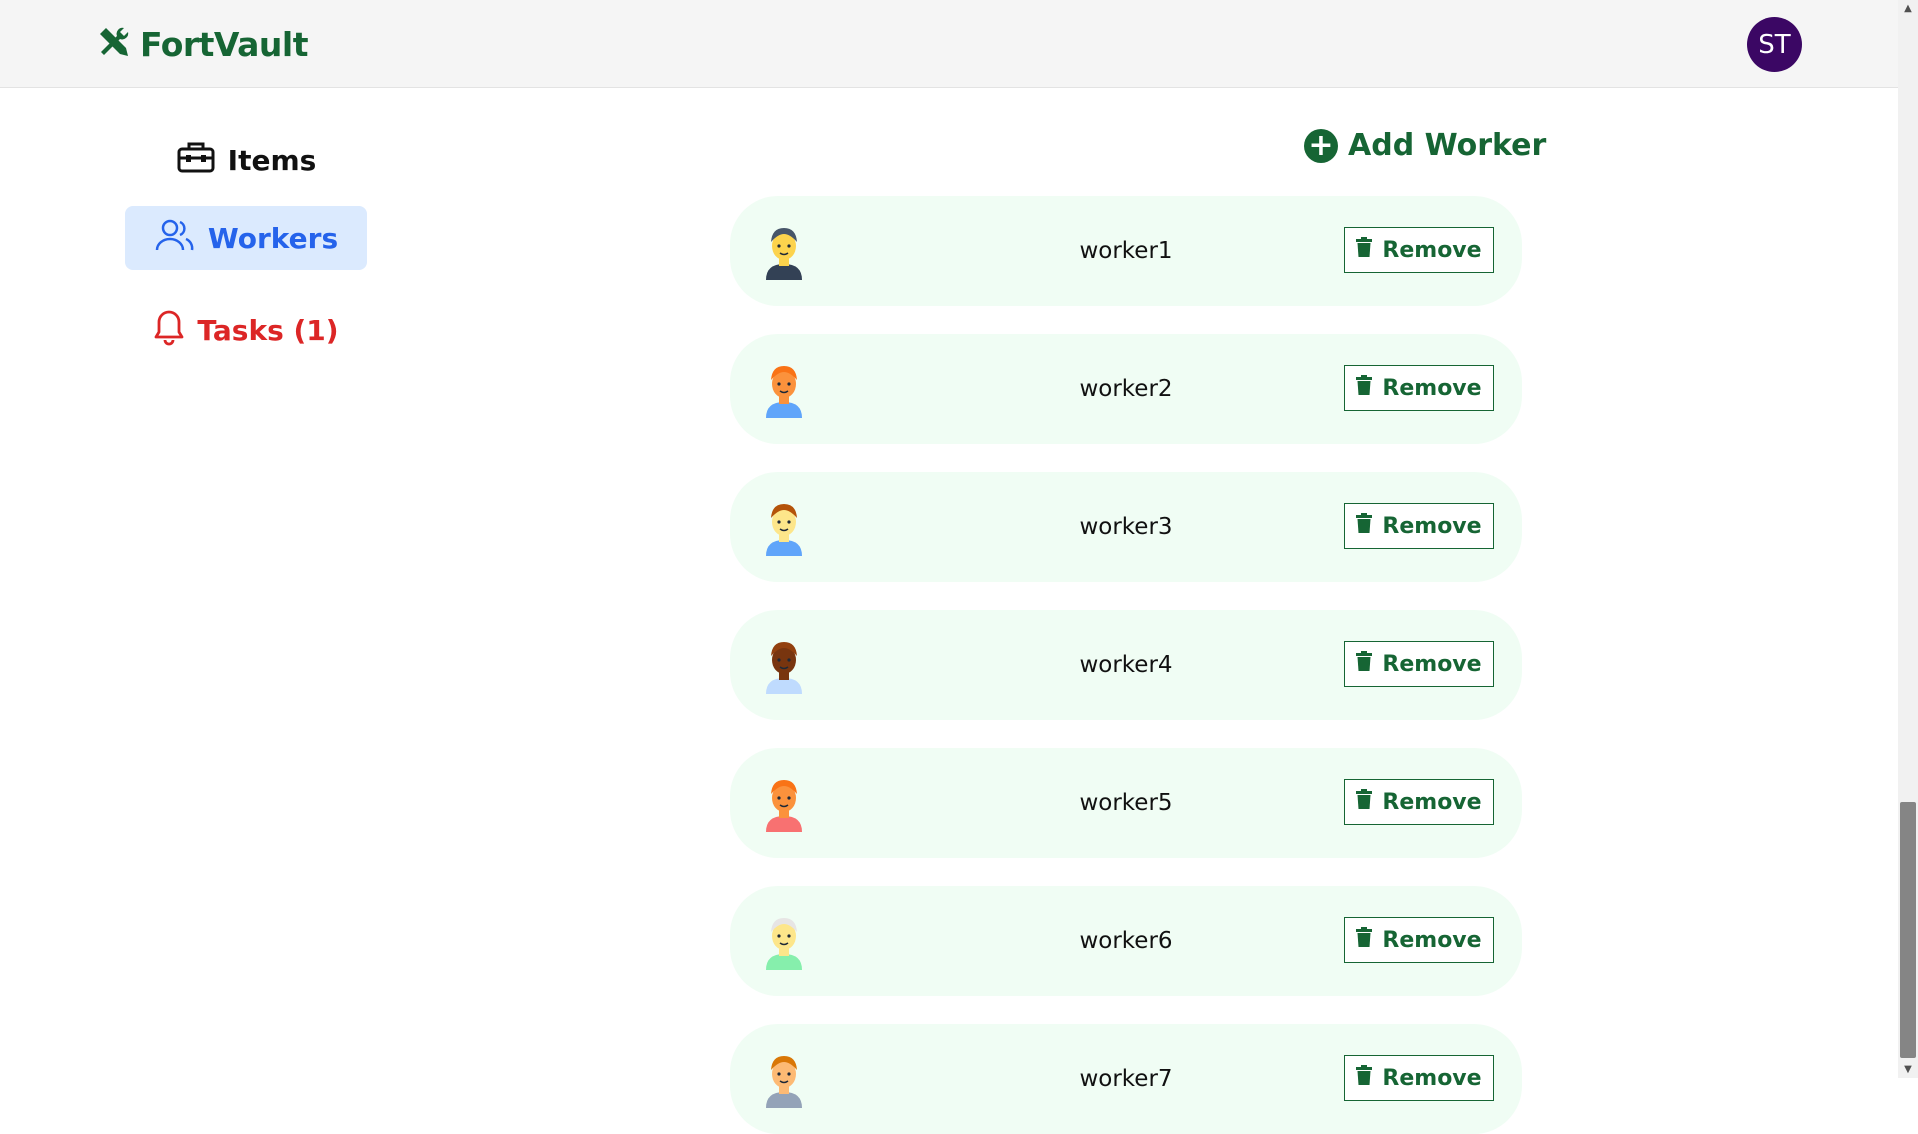  I want to click on scroll-up-arrow-icon: ▲, so click(1908, 8).